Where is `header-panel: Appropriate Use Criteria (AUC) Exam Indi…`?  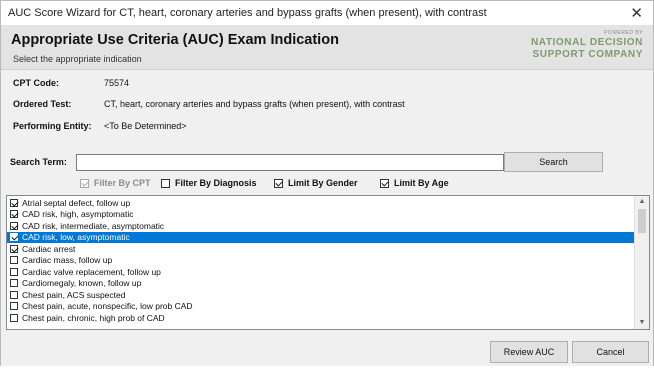 header-panel: Appropriate Use Criteria (AUC) Exam Indi… is located at coordinates (327, 47).